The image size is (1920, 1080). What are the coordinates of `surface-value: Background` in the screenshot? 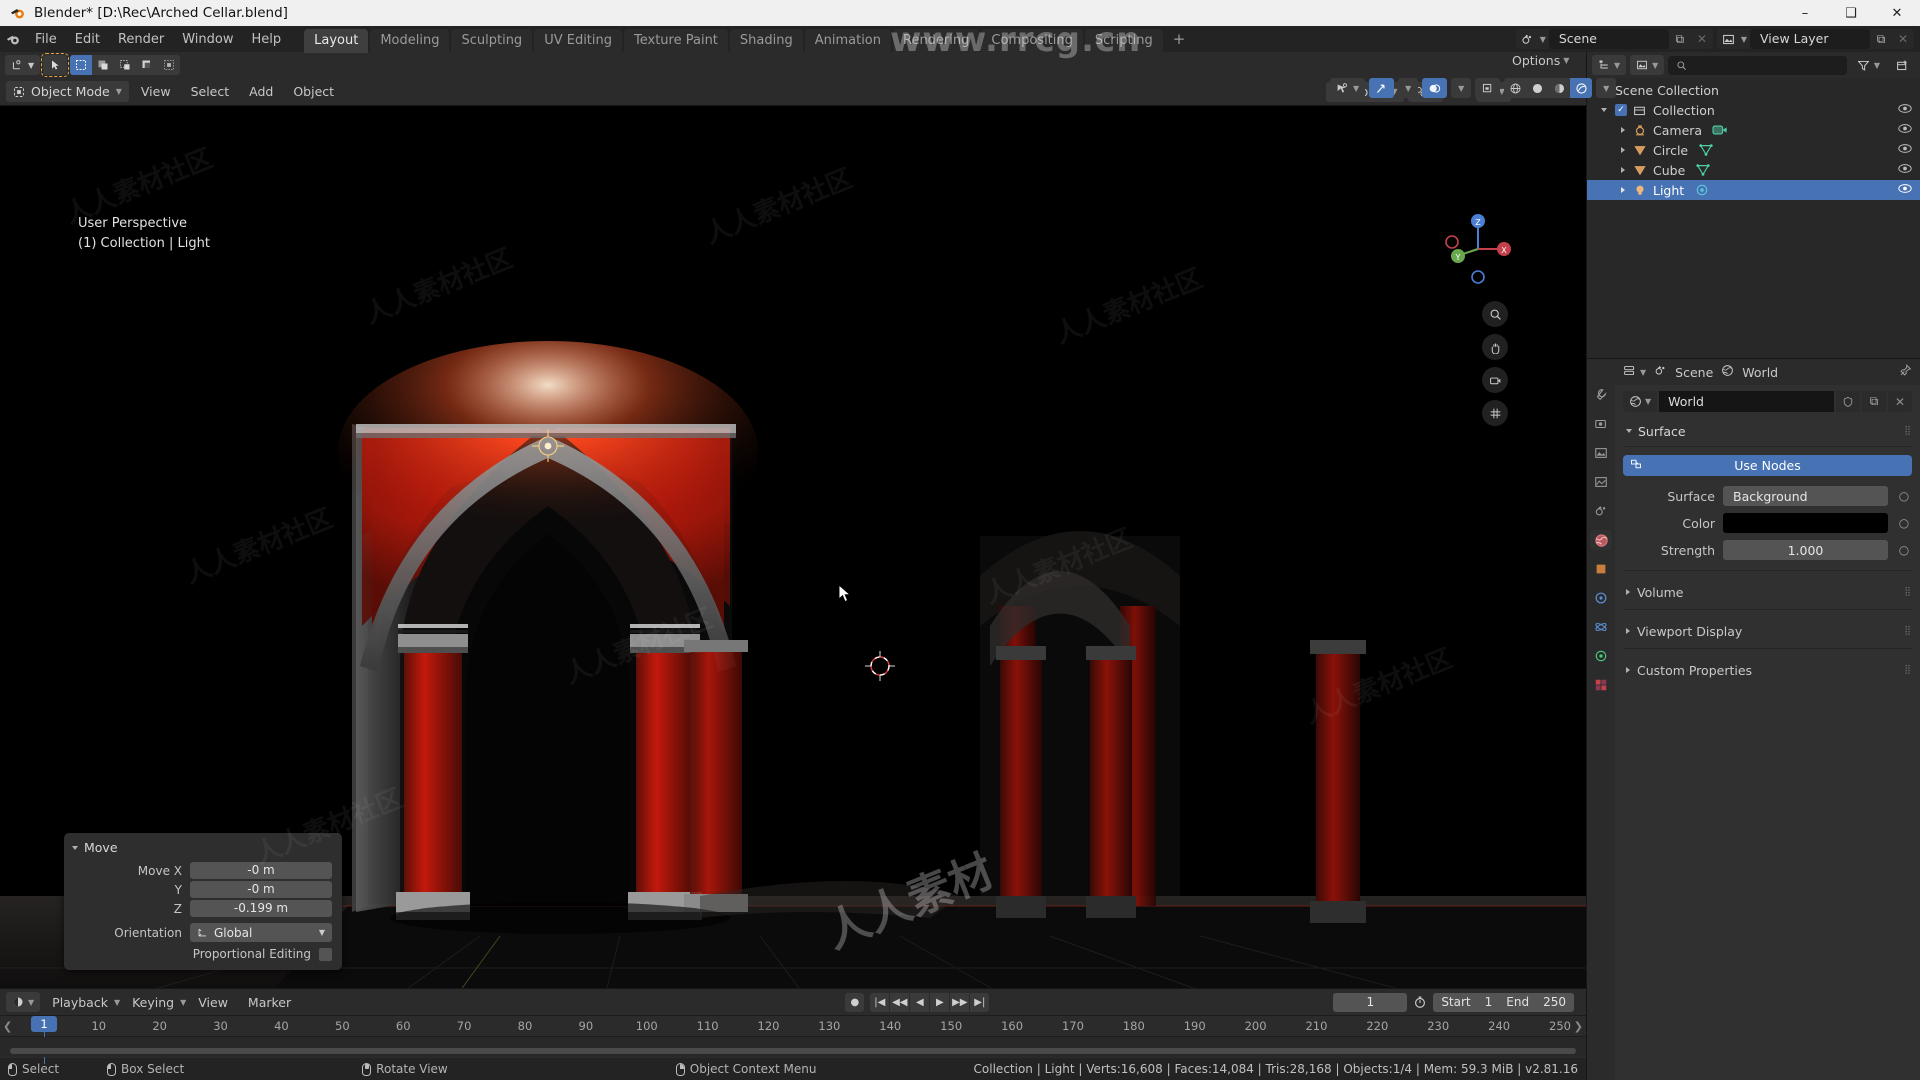 It's located at (1805, 496).